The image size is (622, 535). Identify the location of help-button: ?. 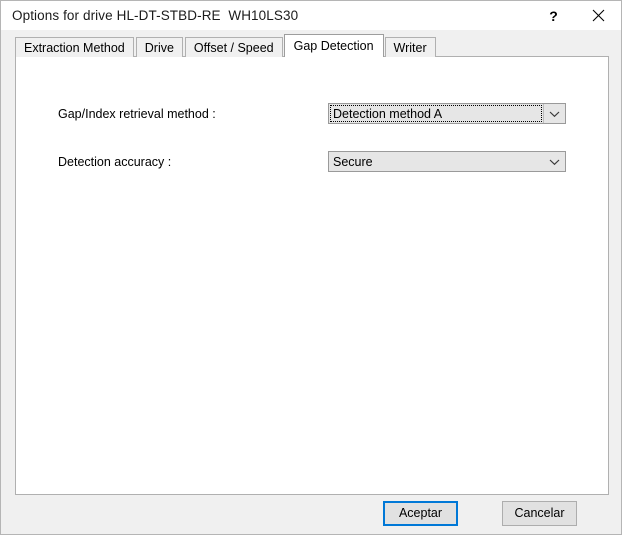
(553, 15).